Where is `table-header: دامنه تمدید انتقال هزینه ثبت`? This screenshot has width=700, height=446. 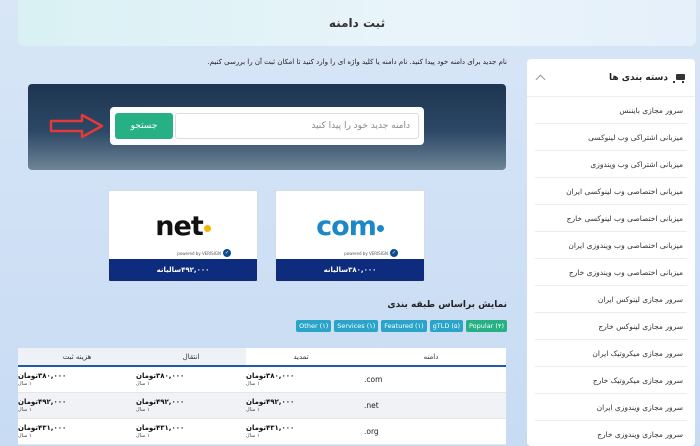 table-header: دامنه تمدید انتقال هزینه ثبت is located at coordinates (262, 357).